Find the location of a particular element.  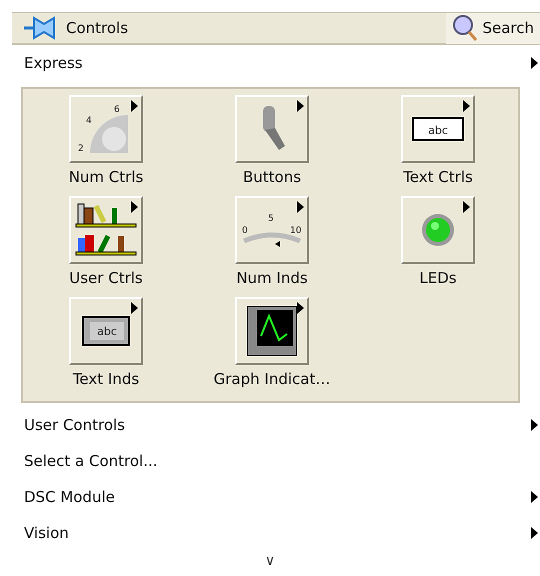

palette-label: Num Ctrls is located at coordinates (106, 177).